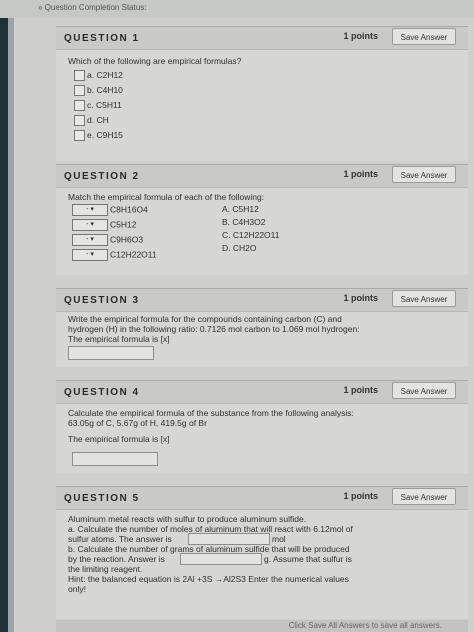 The height and width of the screenshot is (632, 474). I want to click on match-answer: C. C12H22O11, so click(251, 235).